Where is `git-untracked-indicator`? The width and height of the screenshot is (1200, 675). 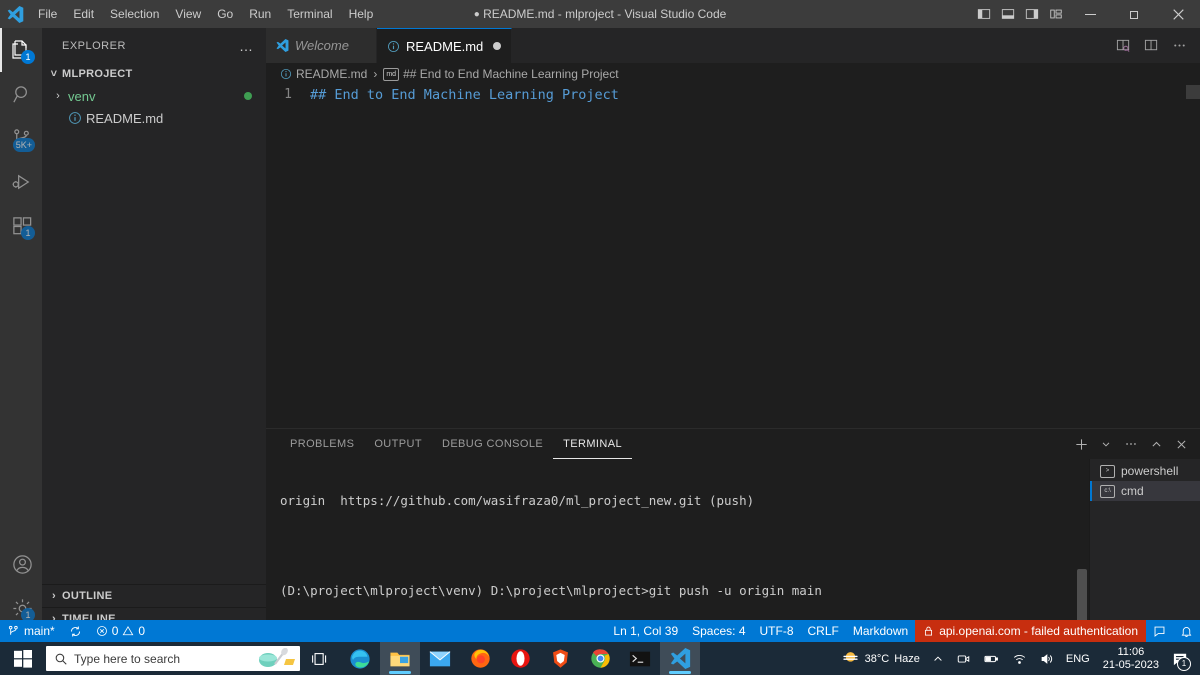
git-untracked-indicator is located at coordinates (248, 96).